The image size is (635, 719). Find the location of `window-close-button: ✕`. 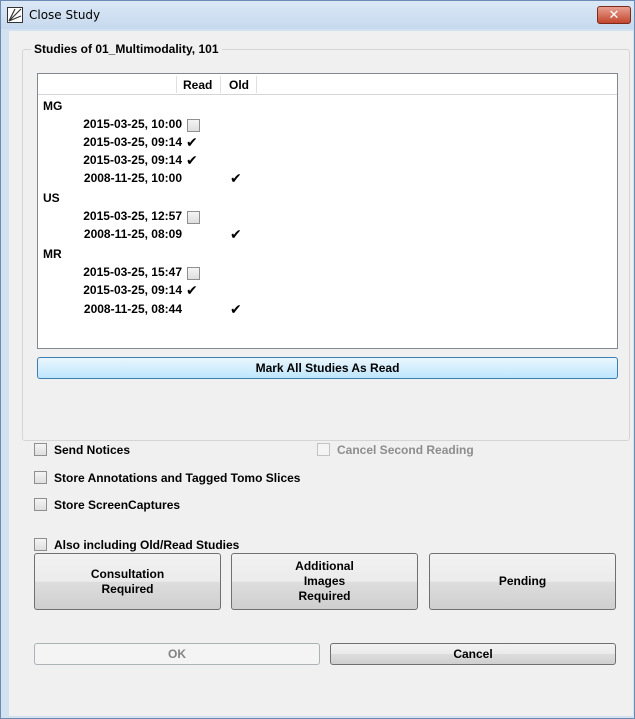

window-close-button: ✕ is located at coordinates (614, 15).